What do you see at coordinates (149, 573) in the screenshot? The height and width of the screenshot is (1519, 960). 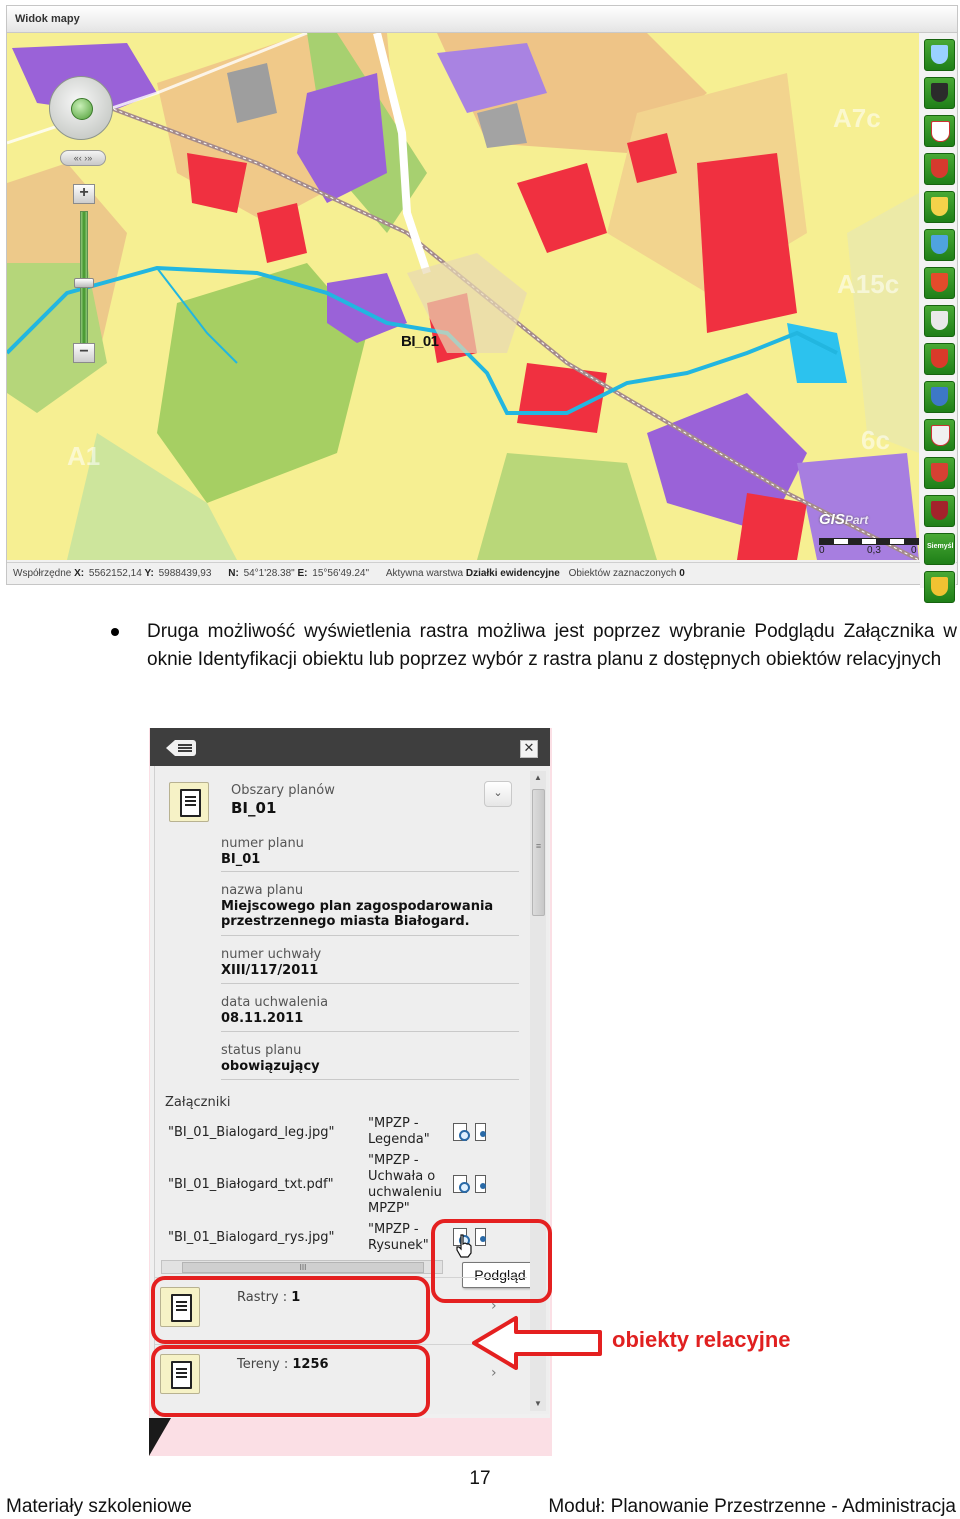 I see `y-label: Y:` at bounding box center [149, 573].